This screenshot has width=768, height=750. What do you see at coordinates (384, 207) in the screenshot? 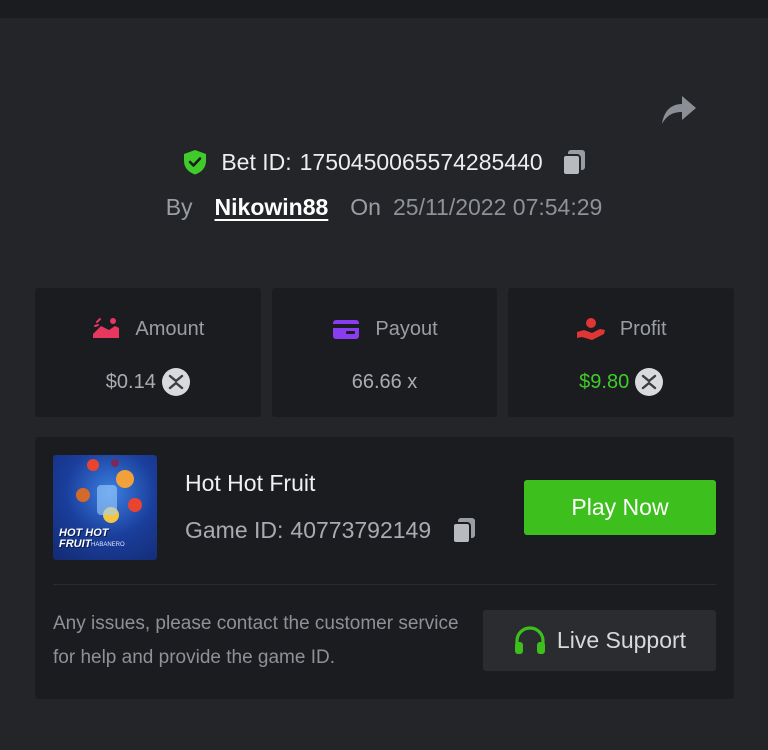
I see `bet-meta-row: By Nikowin88 On 25/11/2022 07:54:29` at bounding box center [384, 207].